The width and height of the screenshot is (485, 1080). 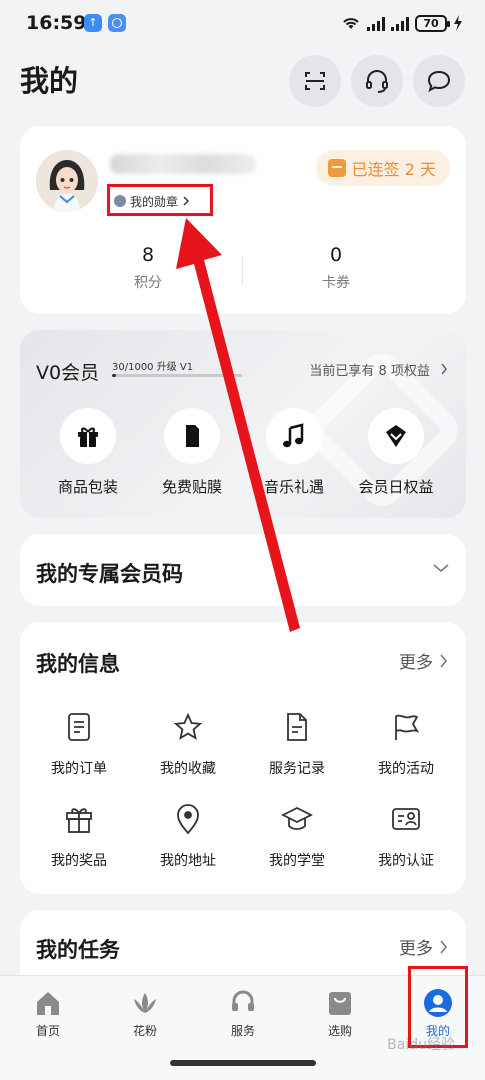 I want to click on signal-icon, so click(x=376, y=23).